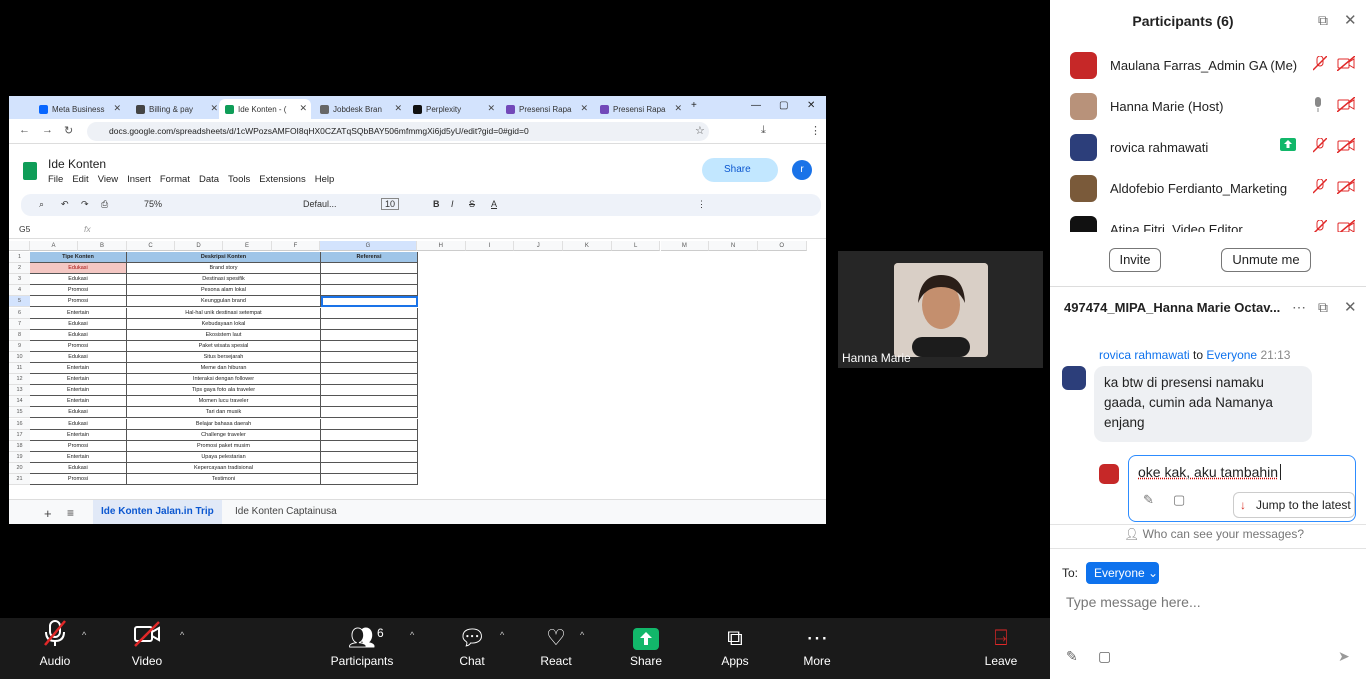  I want to click on popout-icon: ⧉, so click(1323, 20).